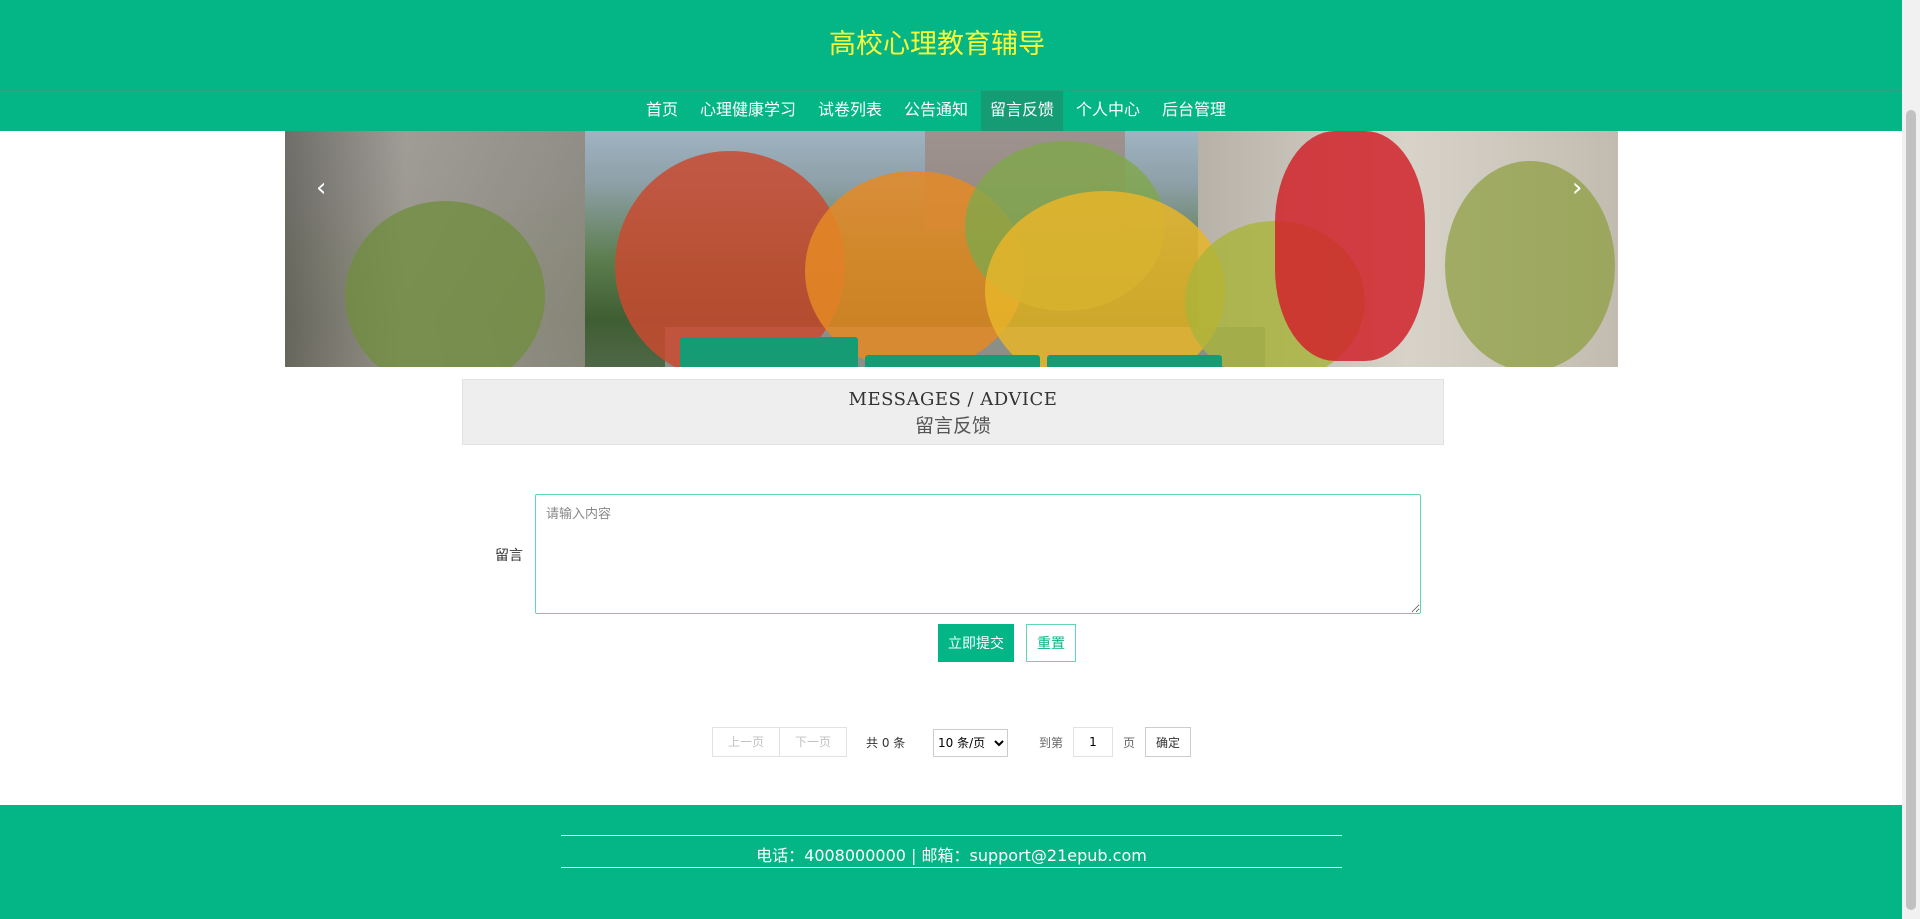 This screenshot has width=1920, height=919. I want to click on message-textarea, so click(978, 554).